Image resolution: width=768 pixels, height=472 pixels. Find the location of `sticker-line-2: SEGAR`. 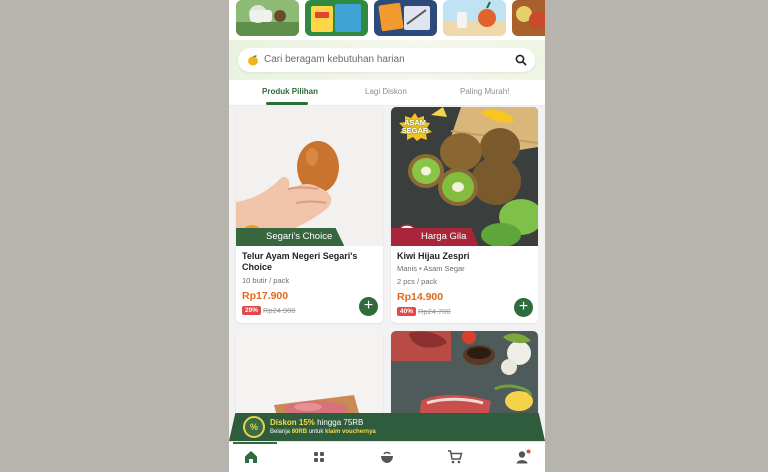

sticker-line-2: SEGAR is located at coordinates (415, 130).